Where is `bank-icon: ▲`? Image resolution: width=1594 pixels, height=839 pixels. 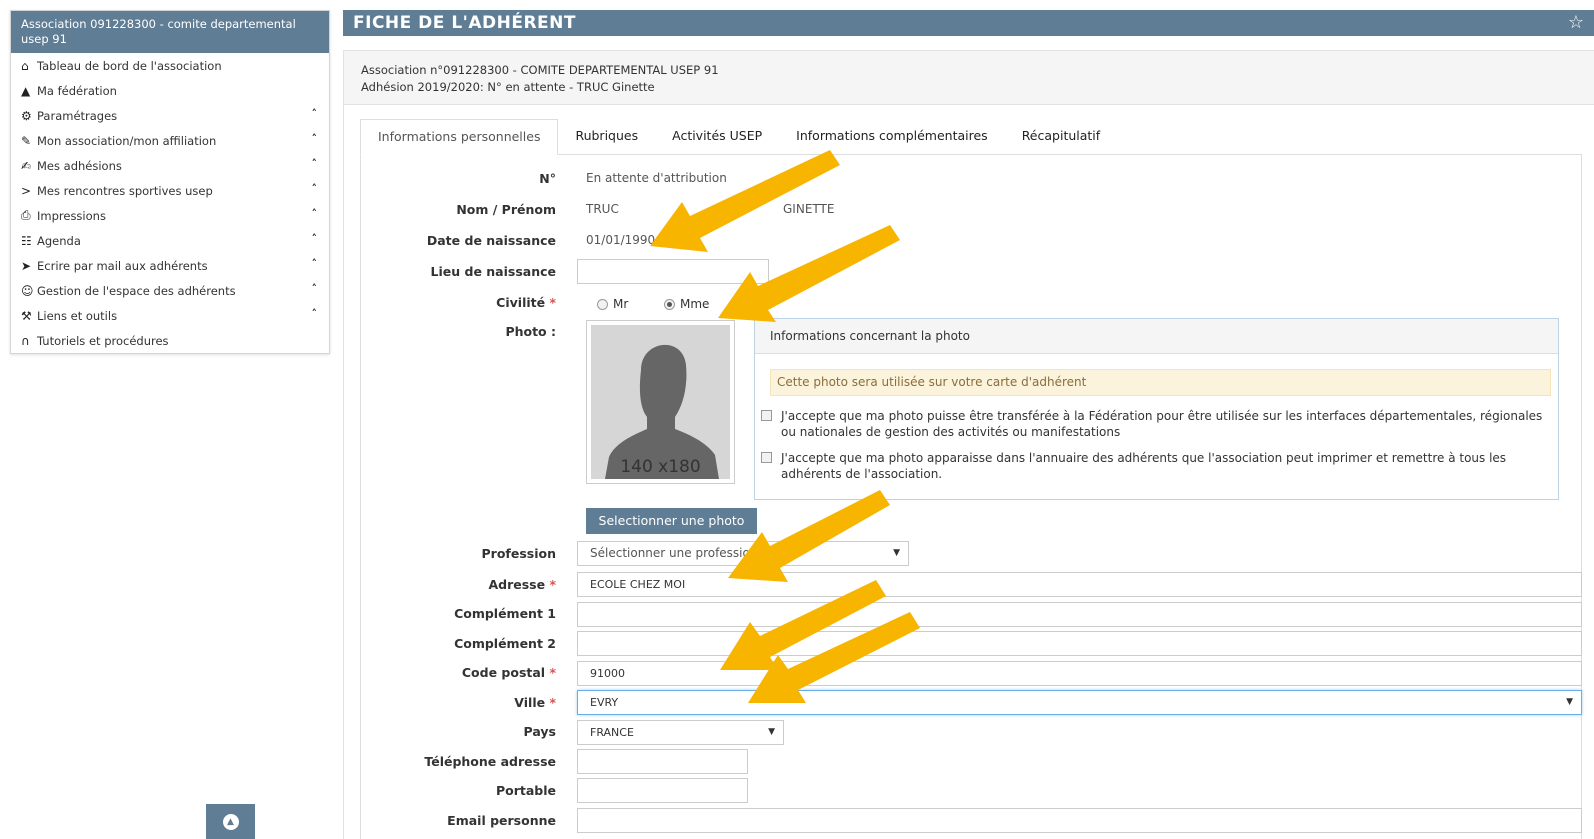
bank-icon: ▲ is located at coordinates (26, 90).